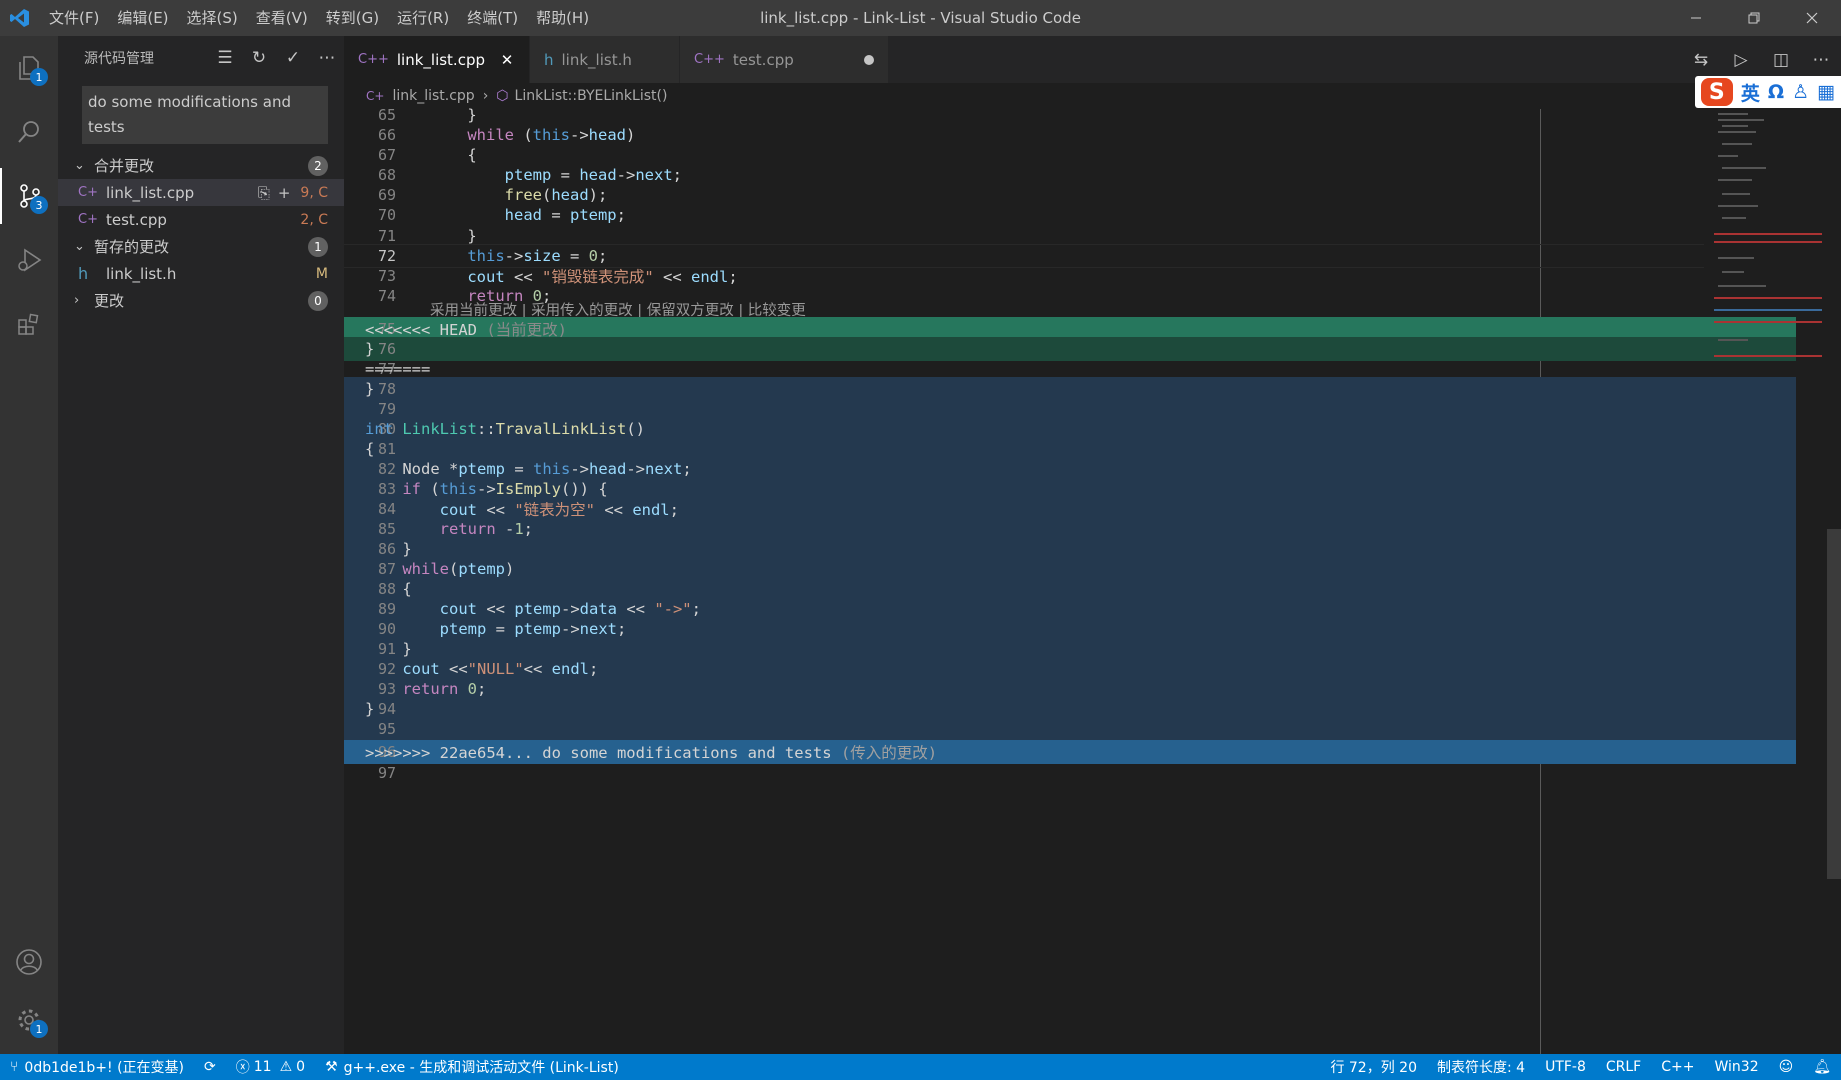 This screenshot has height=1080, width=1841. I want to click on git-branch-icon: ⑂, so click(14, 1067).